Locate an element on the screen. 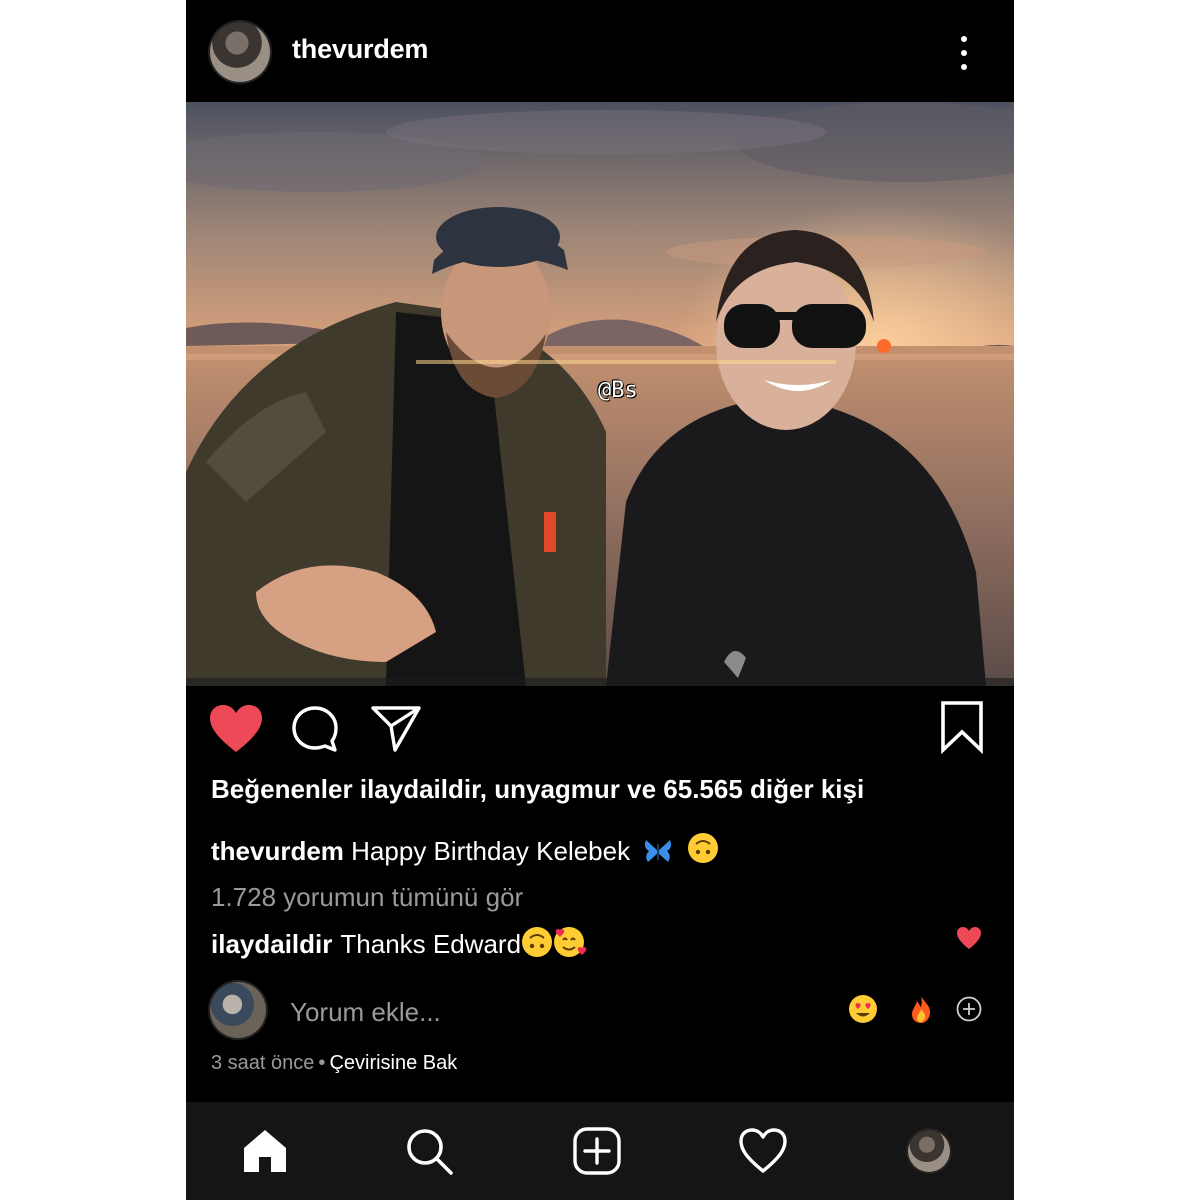 This screenshot has width=1200, height=1200. heart-eyes-emoji-icon is located at coordinates (863, 1009).